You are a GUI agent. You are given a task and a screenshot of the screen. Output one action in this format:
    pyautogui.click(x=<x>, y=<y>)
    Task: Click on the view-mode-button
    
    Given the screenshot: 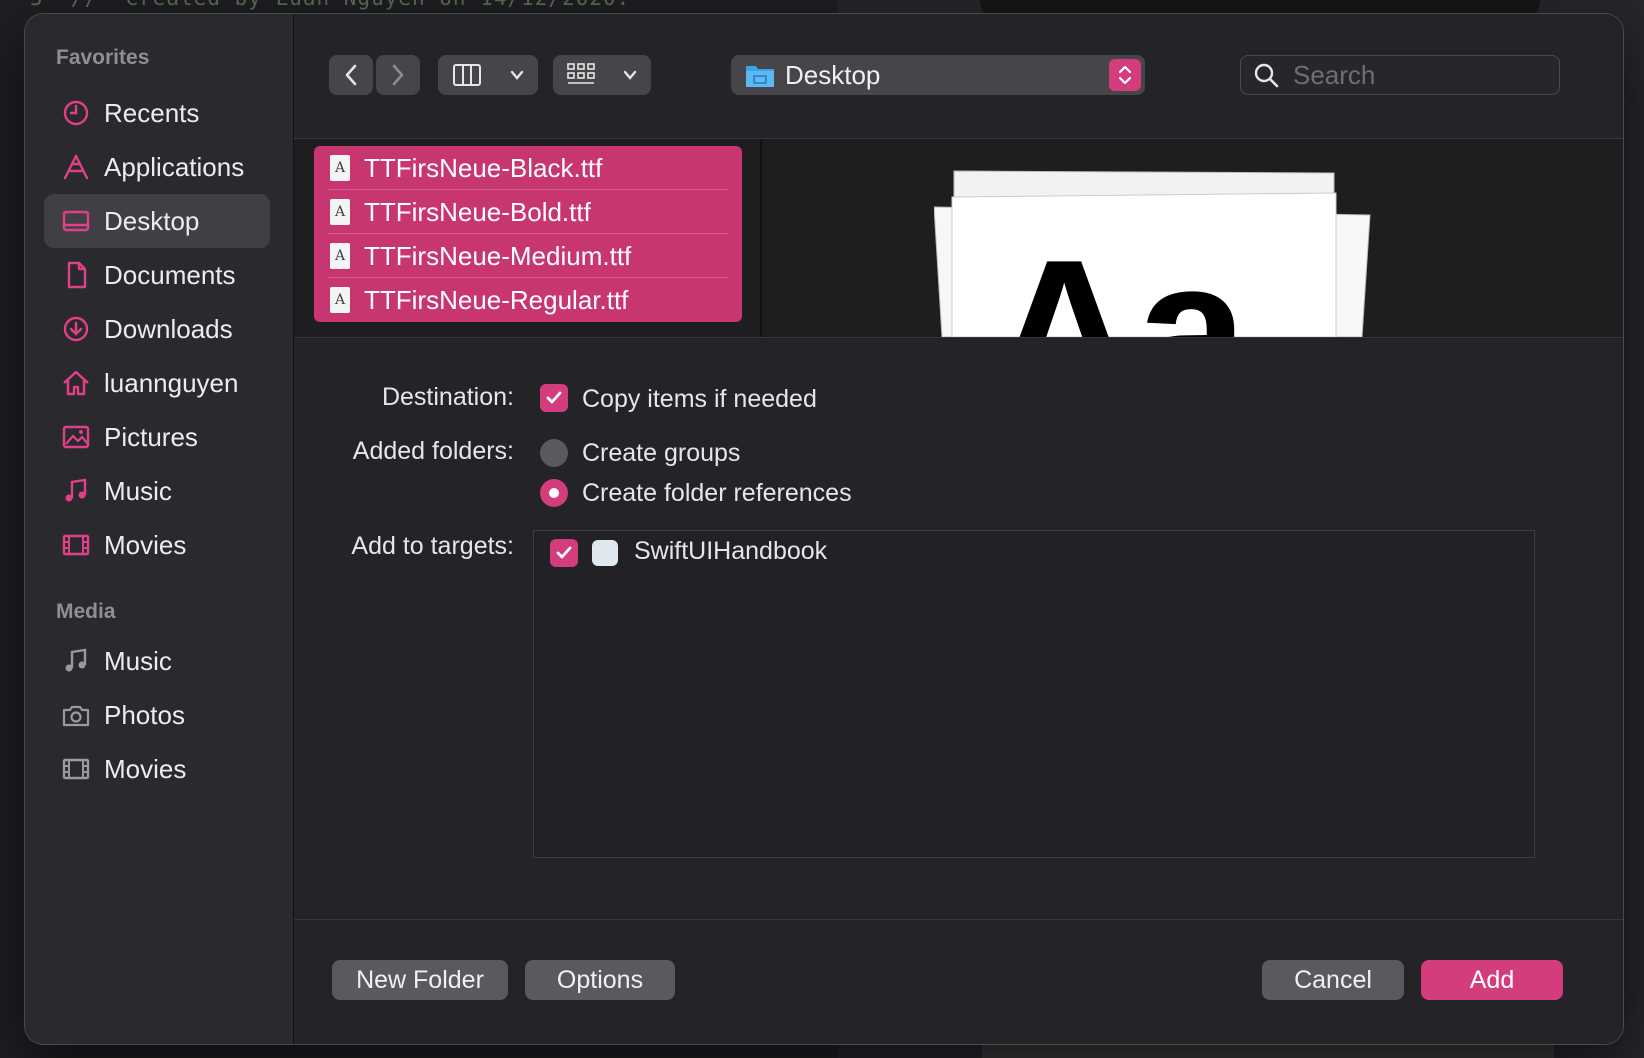 What is the action you would take?
    pyautogui.click(x=488, y=75)
    